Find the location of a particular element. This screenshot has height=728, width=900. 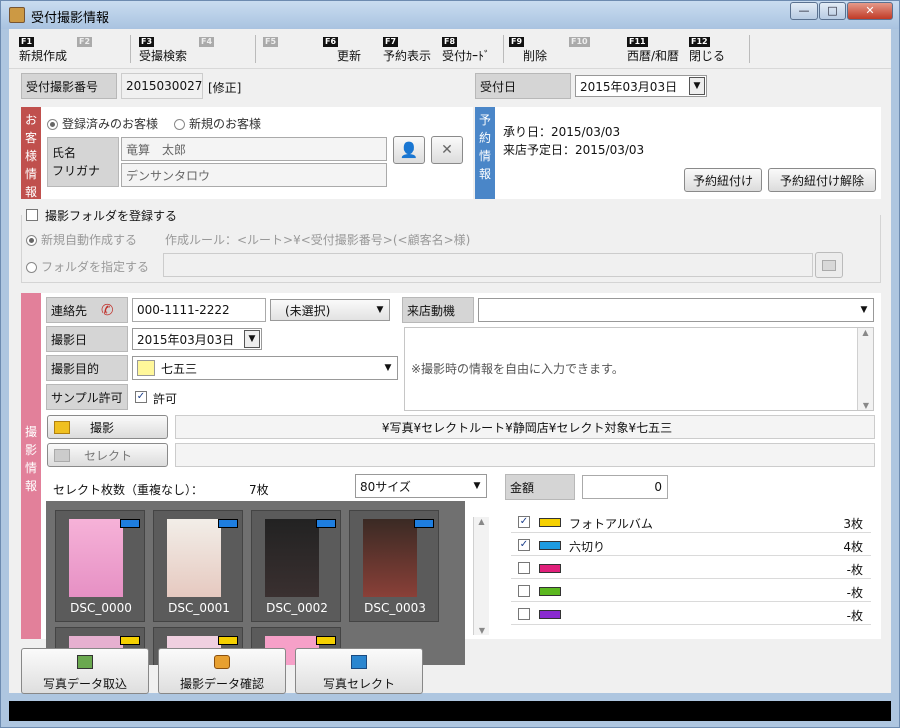

shoot-purpose-label: 撮影目的 is located at coordinates (87, 368).